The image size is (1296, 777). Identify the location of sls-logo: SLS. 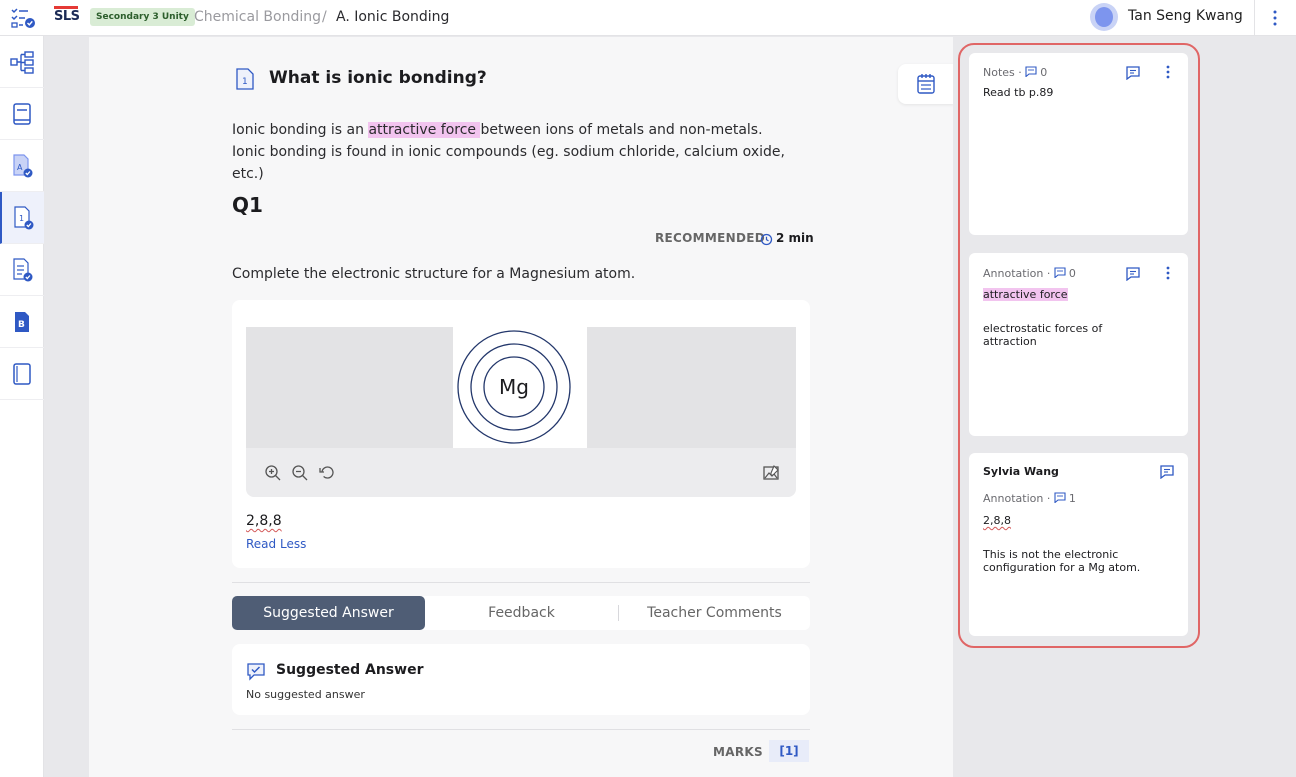
(67, 15).